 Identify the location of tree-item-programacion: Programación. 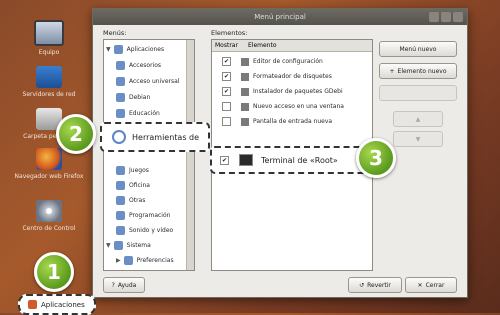
(143, 215).